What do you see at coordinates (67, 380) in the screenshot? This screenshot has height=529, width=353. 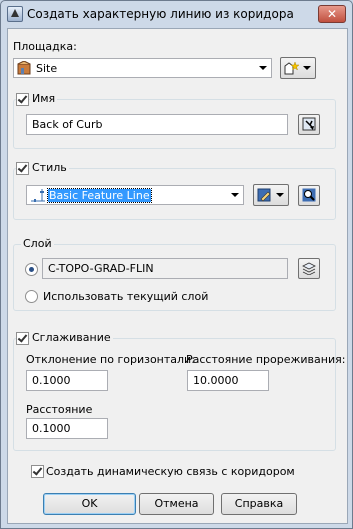 I see `horizontal-deviation-field: 0.1000` at bounding box center [67, 380].